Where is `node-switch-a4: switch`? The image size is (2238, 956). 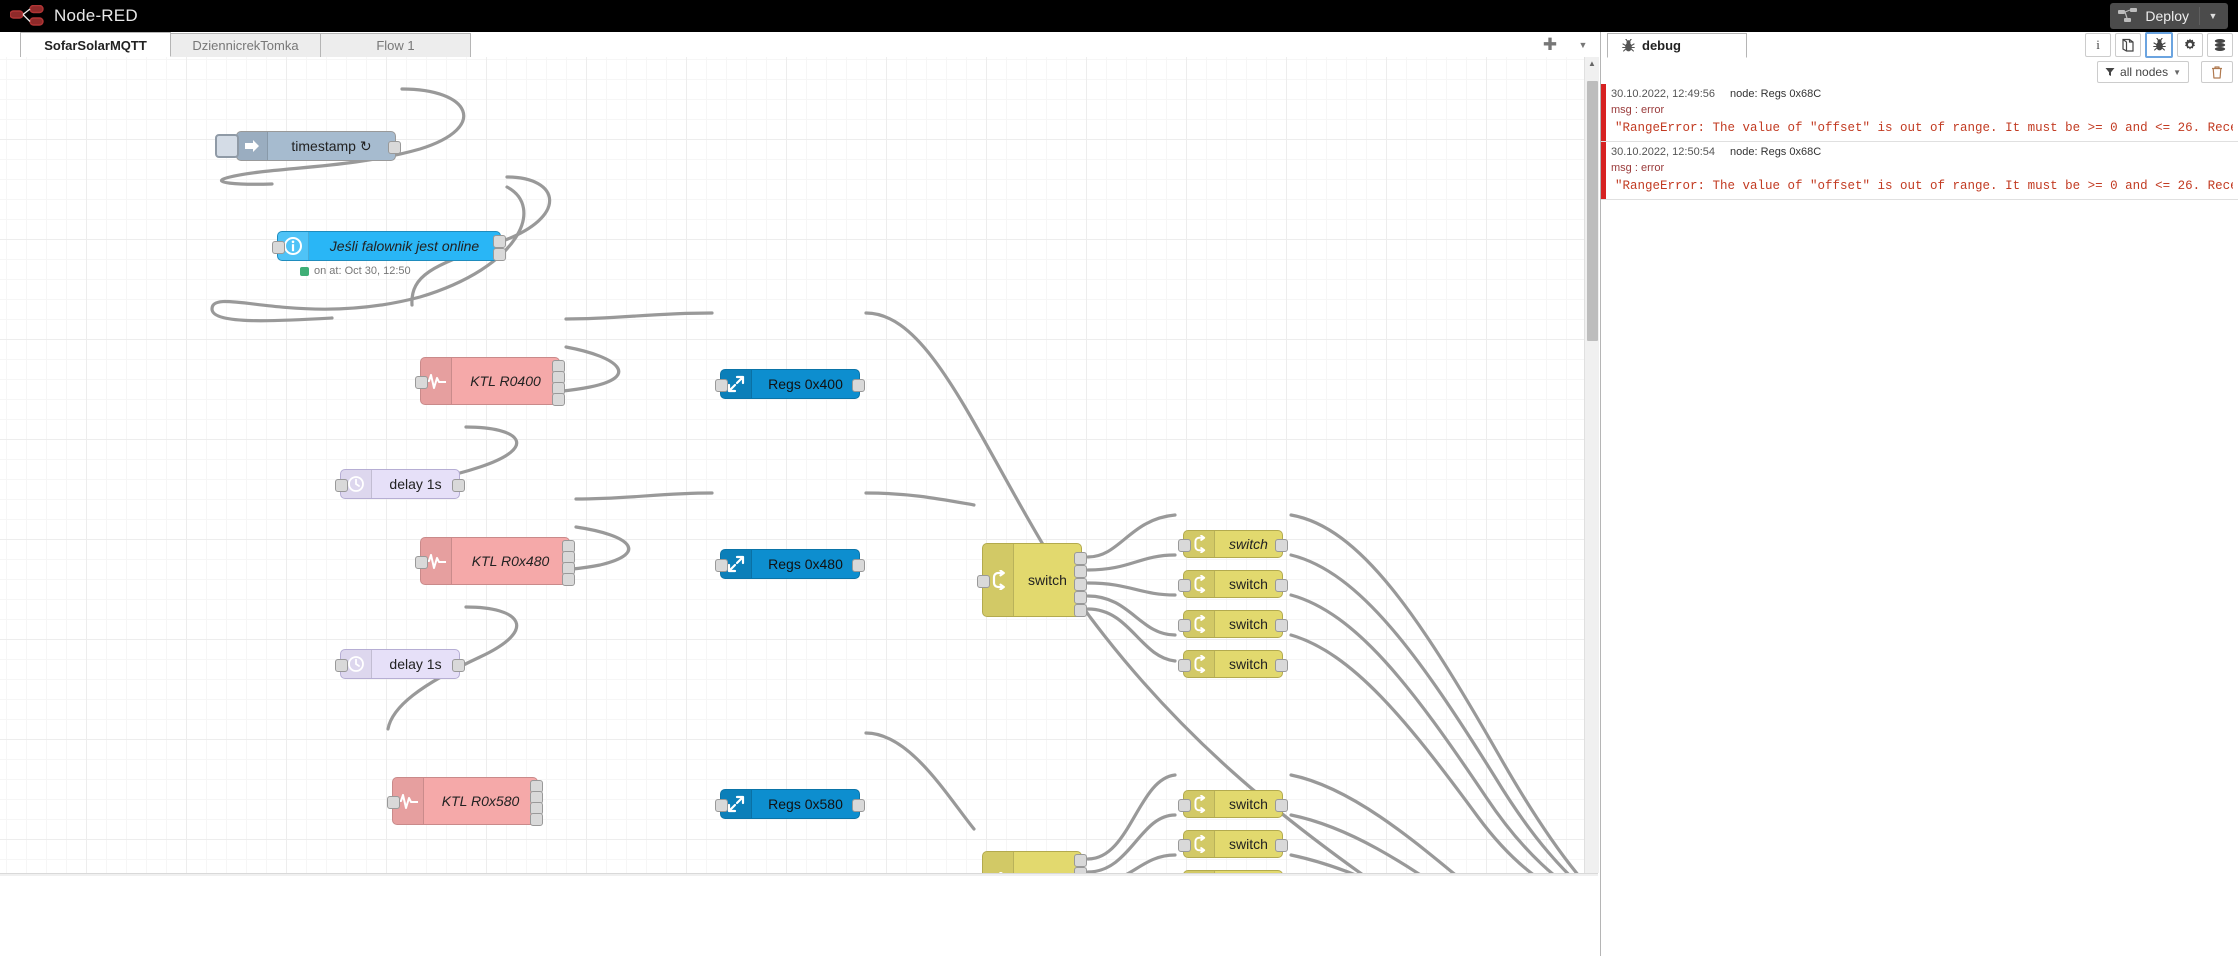
node-switch-a4: switch is located at coordinates (1233, 664).